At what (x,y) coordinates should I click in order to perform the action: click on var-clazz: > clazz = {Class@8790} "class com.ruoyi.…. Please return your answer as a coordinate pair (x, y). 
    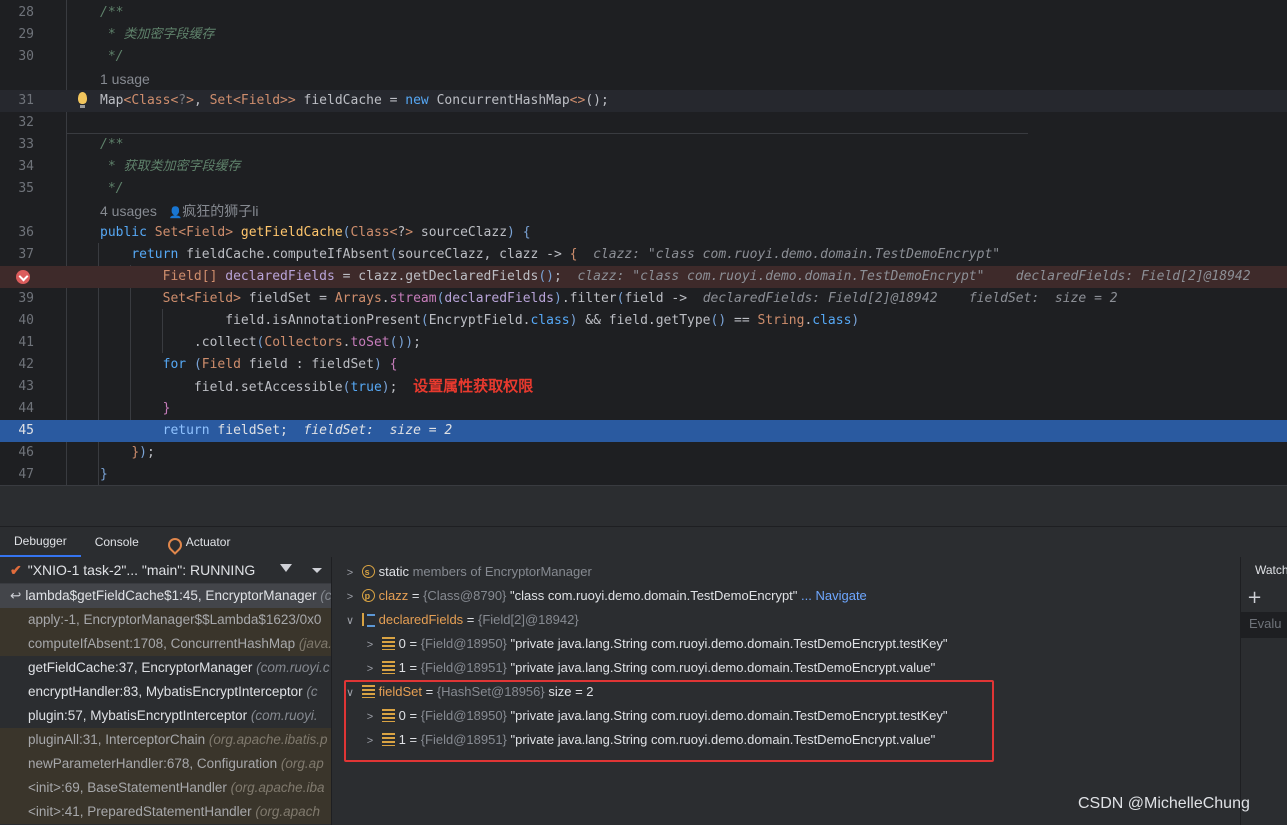
    Looking at the image, I should click on (604, 596).